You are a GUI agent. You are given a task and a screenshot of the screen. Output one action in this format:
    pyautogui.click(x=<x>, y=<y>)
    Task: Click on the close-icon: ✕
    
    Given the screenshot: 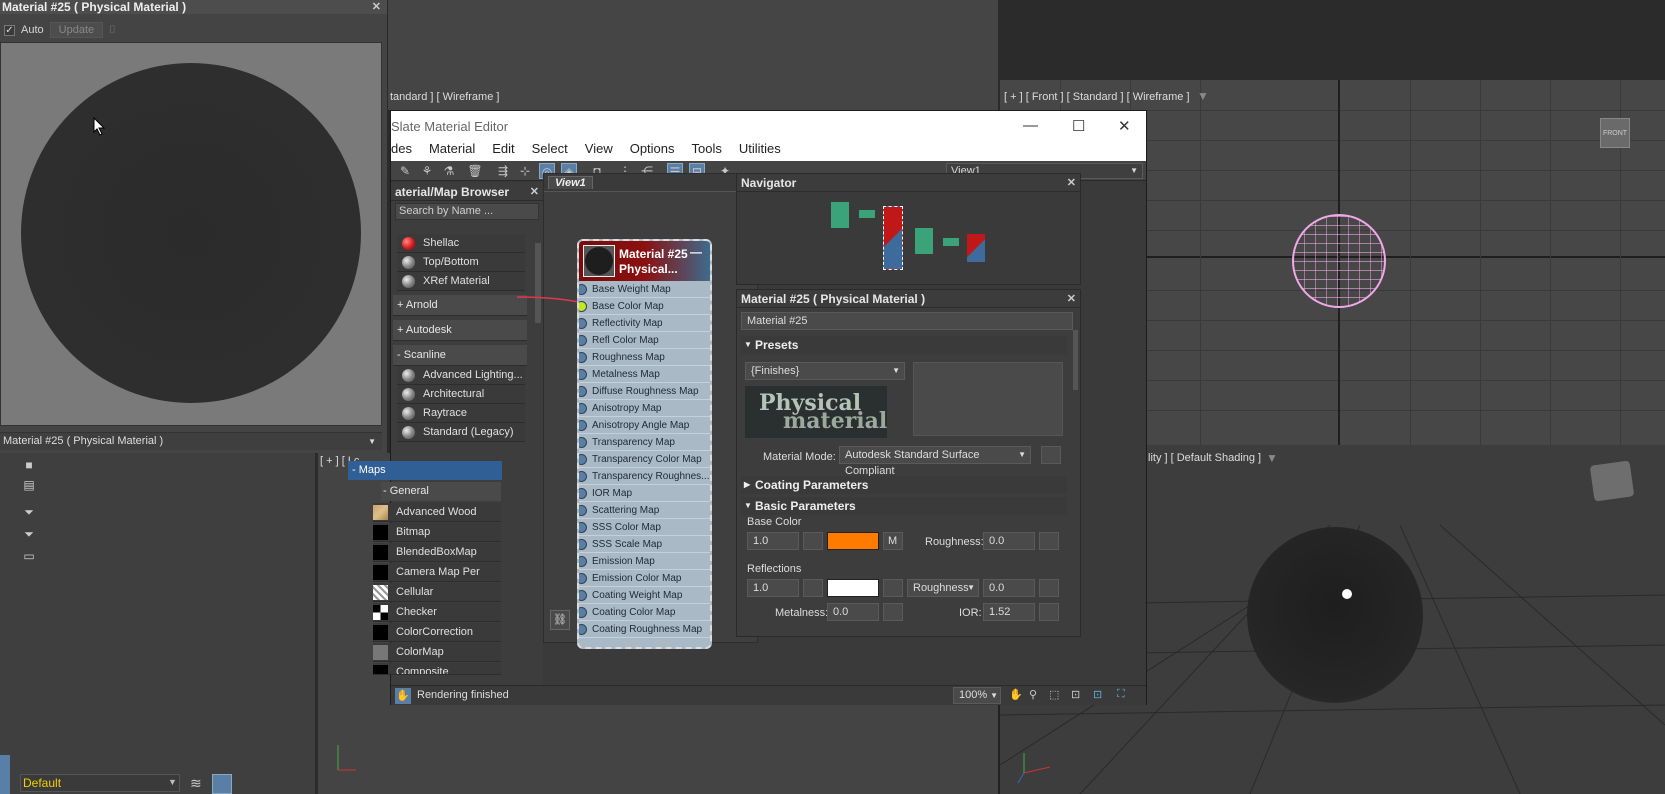 What is the action you would take?
    pyautogui.click(x=376, y=7)
    